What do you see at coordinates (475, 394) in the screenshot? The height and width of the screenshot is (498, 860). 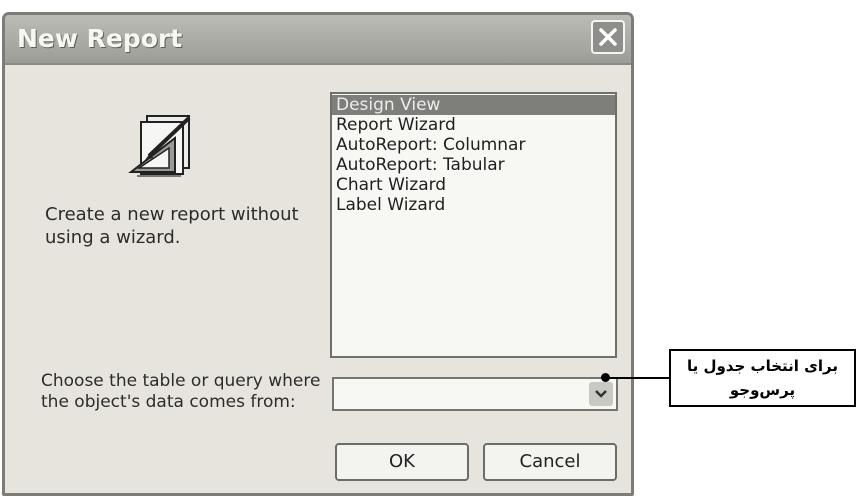 I see `data-source-combobox` at bounding box center [475, 394].